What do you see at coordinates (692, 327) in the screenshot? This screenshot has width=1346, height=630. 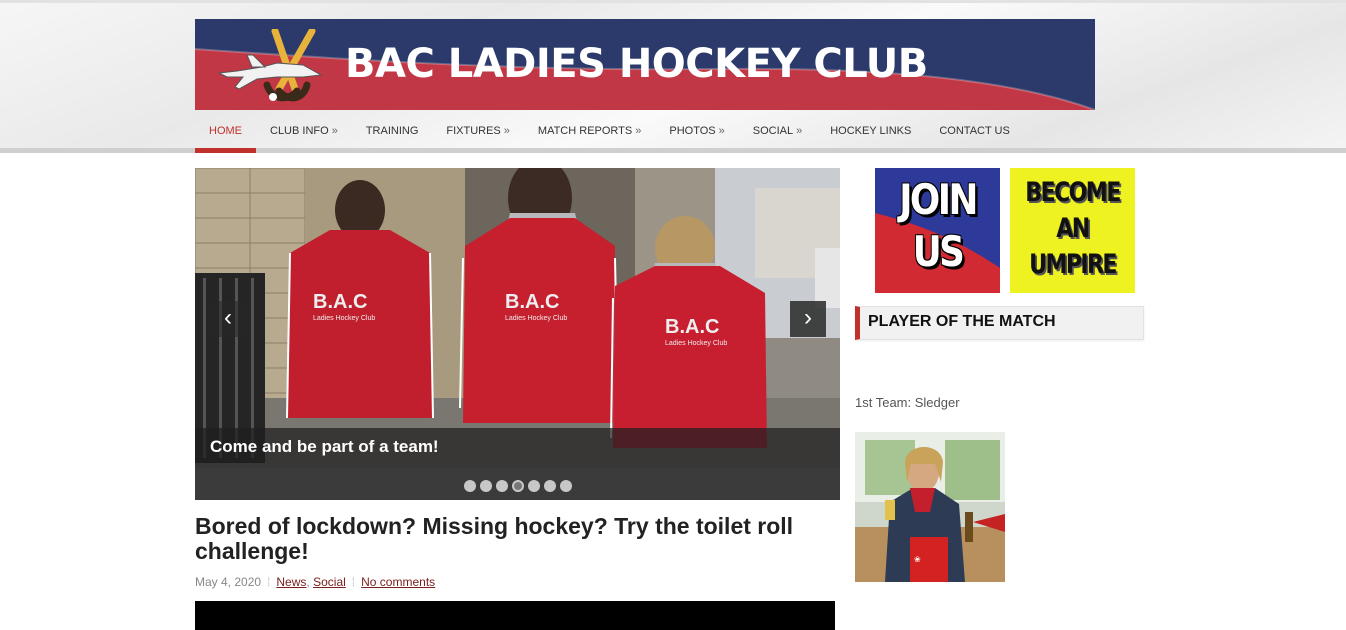 I see `jacket-text-right: B.A.C` at bounding box center [692, 327].